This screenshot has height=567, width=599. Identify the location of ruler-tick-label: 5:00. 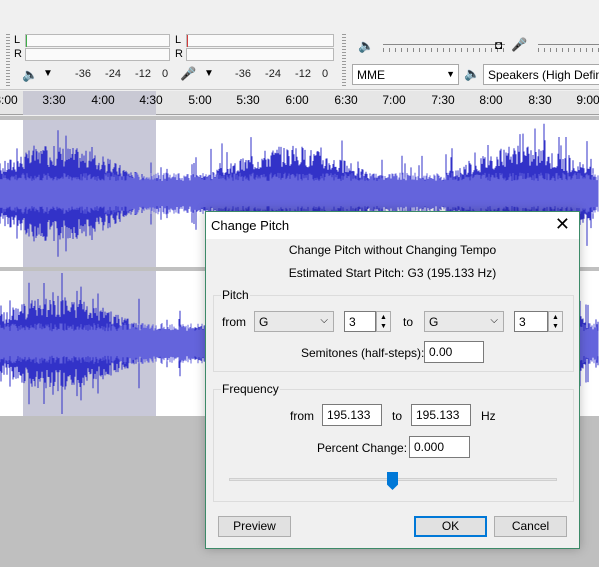
(200, 100).